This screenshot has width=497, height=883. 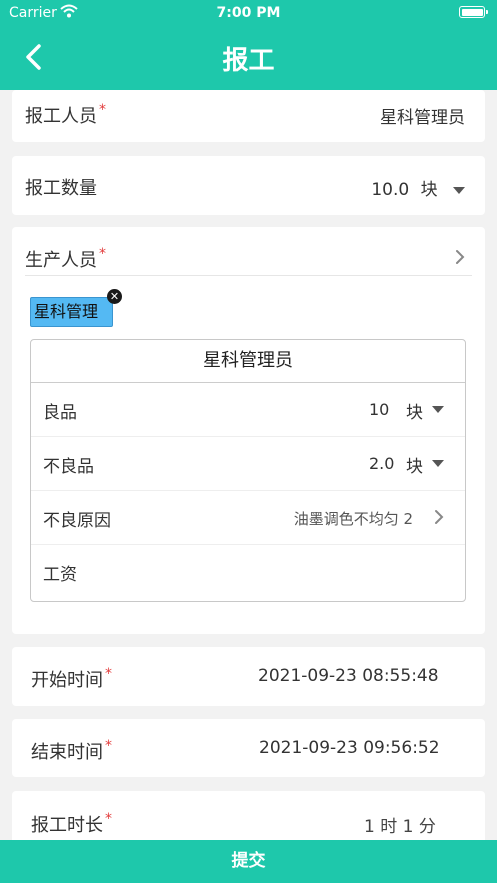 What do you see at coordinates (248, 275) in the screenshot?
I see `divider` at bounding box center [248, 275].